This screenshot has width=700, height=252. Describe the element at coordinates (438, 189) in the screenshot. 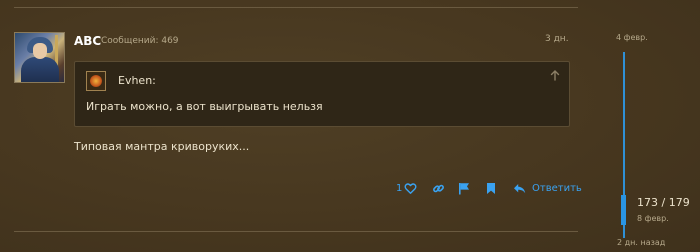

I see `link-icon` at that location.